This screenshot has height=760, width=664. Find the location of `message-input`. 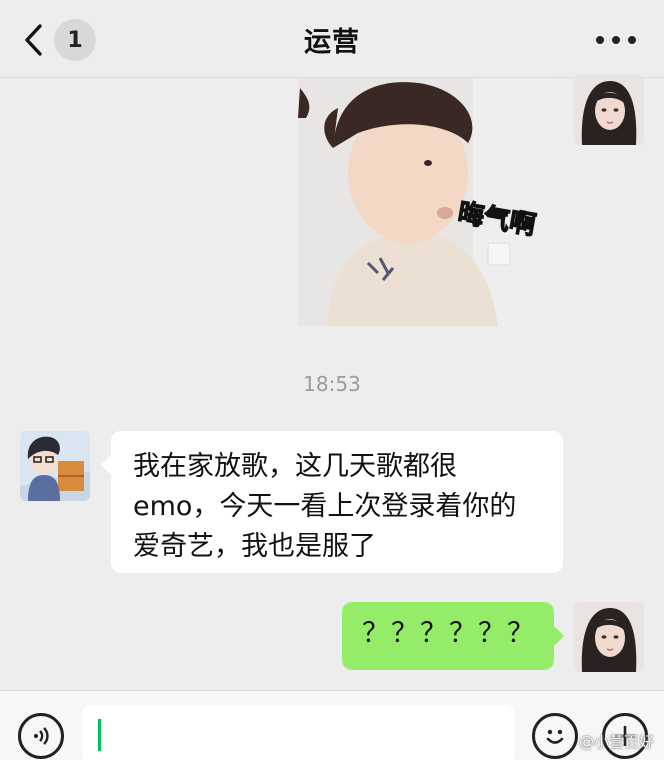

message-input is located at coordinates (298, 732).